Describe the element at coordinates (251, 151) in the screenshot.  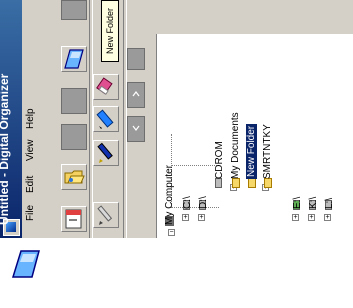
I see `tree-node-new-folder: New Folder` at that location.